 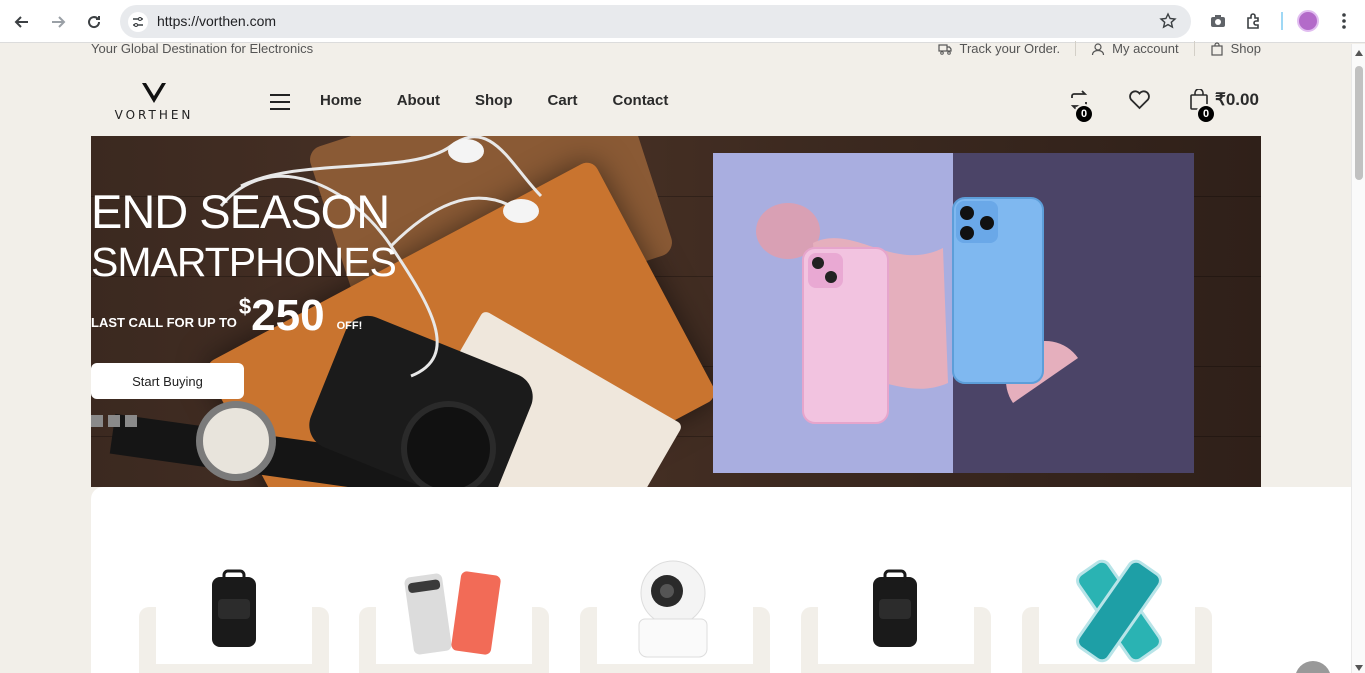 I want to click on hero-watch-graphic, so click(x=236, y=441).